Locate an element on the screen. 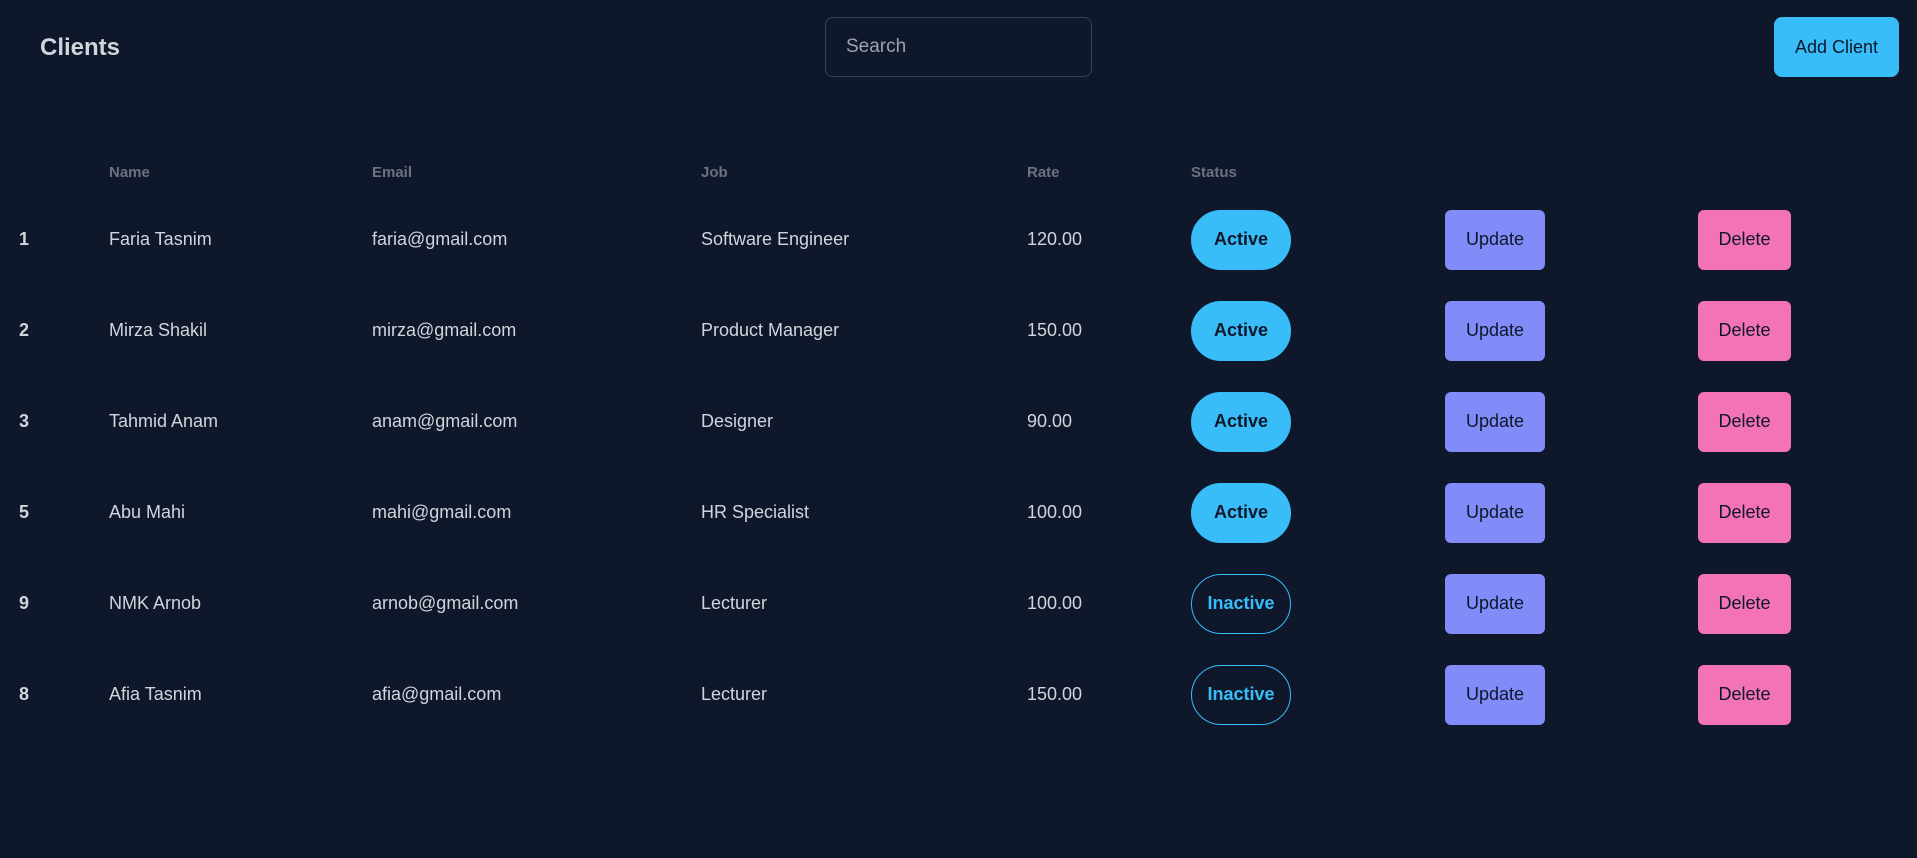  client-email: anam@gmail.com is located at coordinates (445, 421).